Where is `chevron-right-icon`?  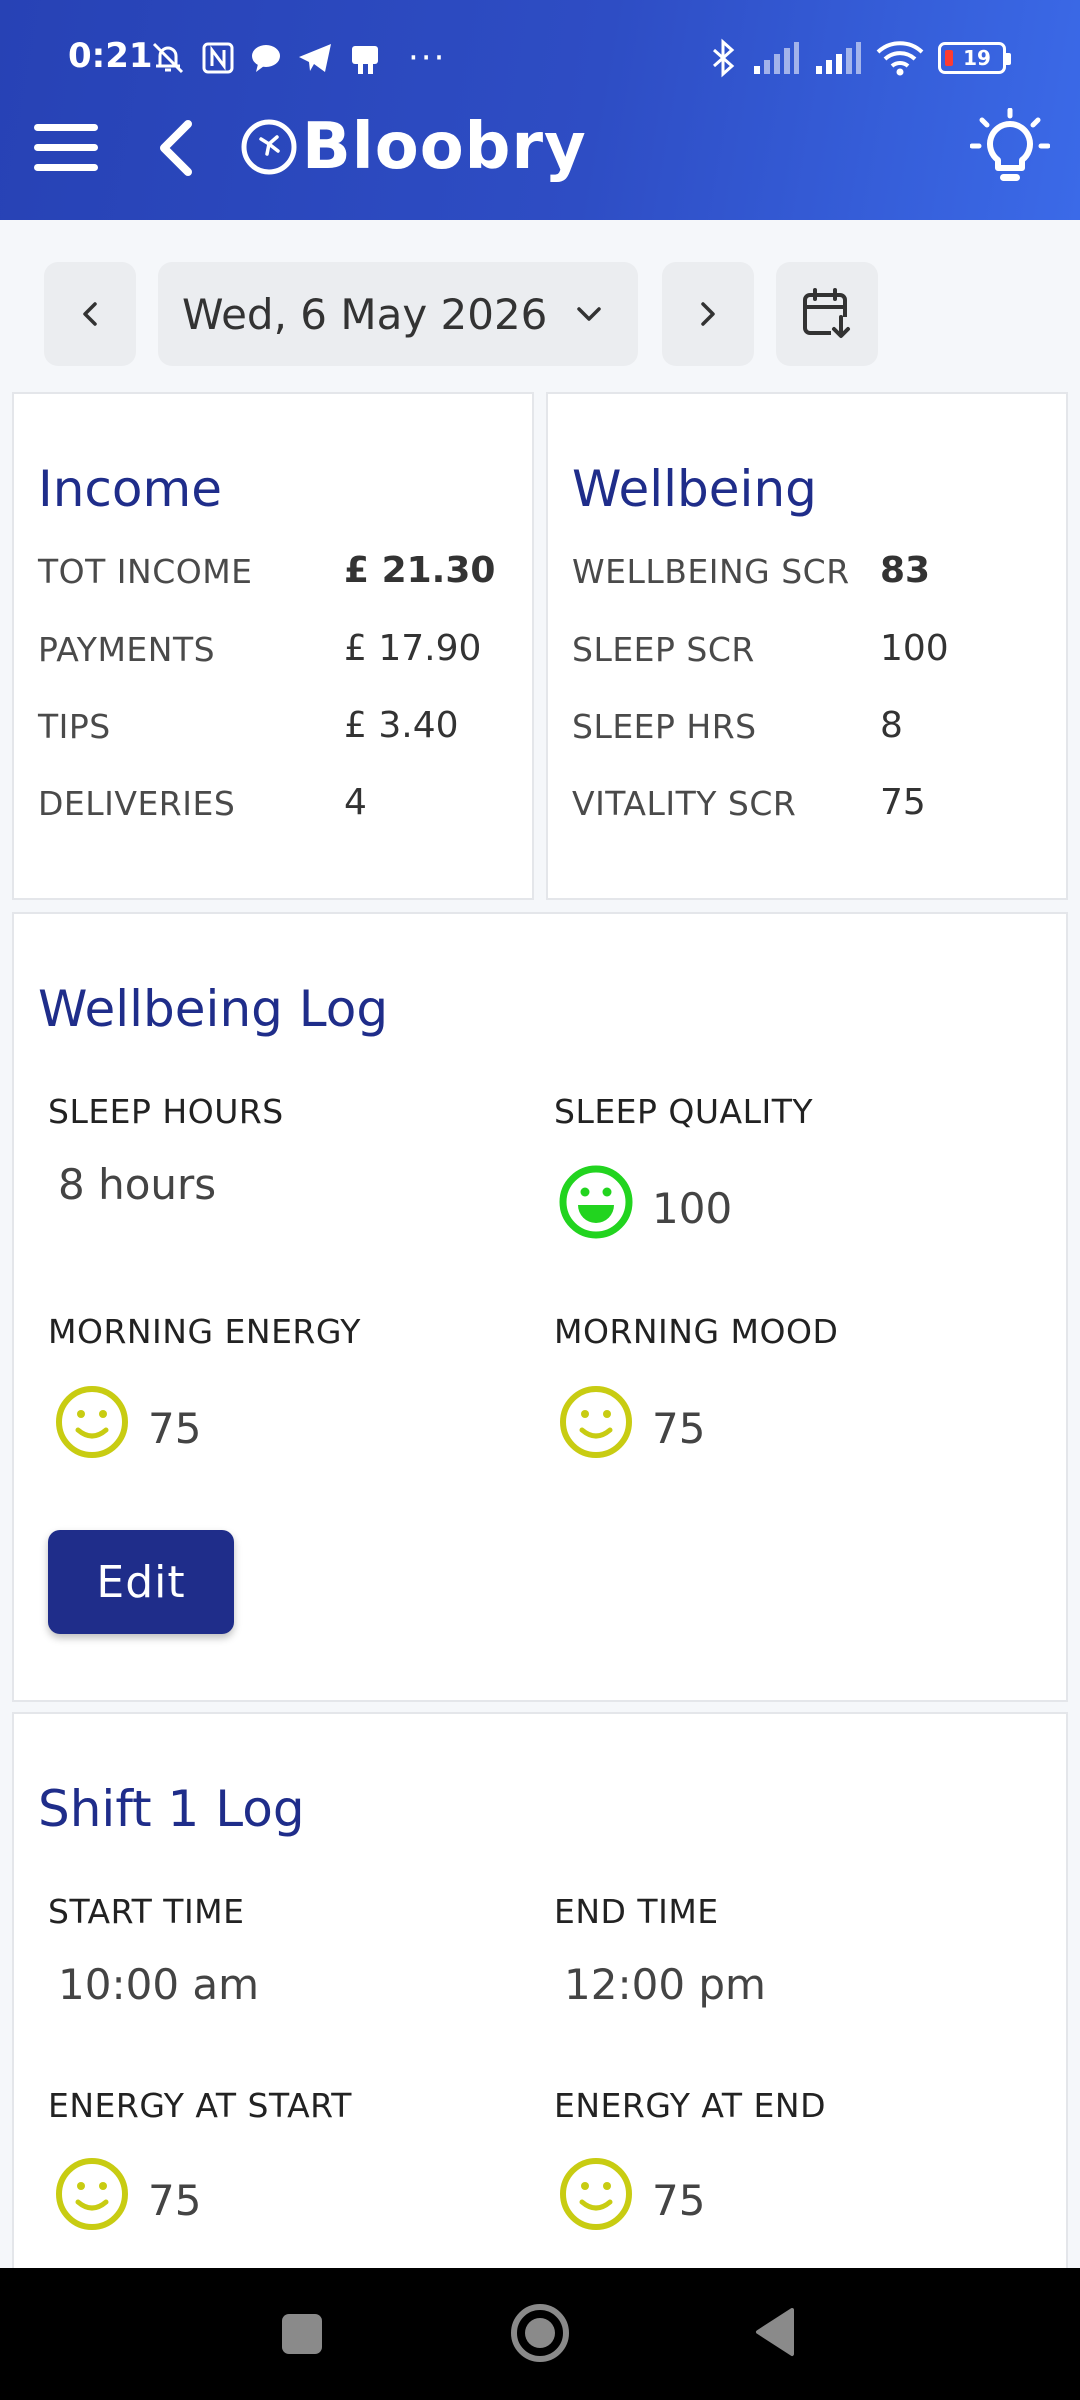 chevron-right-icon is located at coordinates (708, 314).